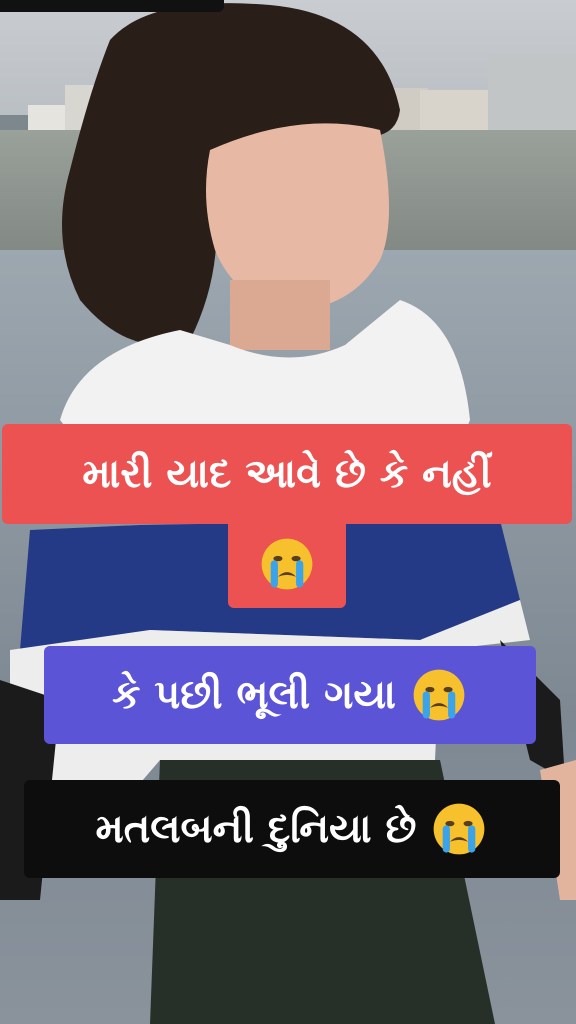 Image resolution: width=576 pixels, height=1024 pixels. What do you see at coordinates (254, 695) in the screenshot?
I see `caption-line-2-text: કે પછી ભૂલી ગયા` at bounding box center [254, 695].